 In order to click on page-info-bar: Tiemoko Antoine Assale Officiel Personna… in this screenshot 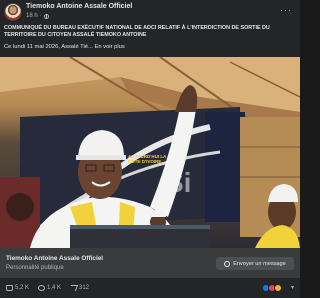, I will do `click(150, 263)`.